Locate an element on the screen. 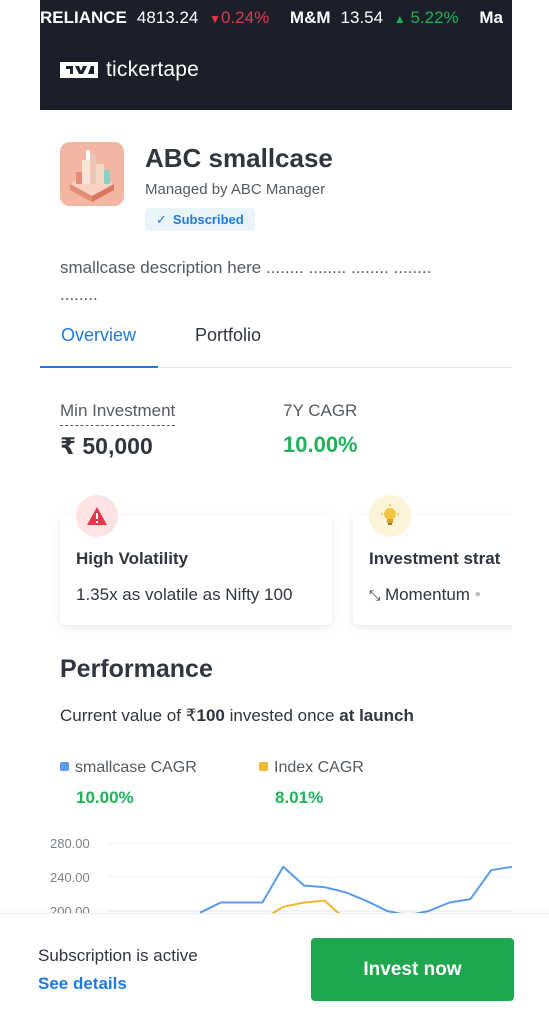 The image size is (549, 1024). card-title: Investment strat is located at coordinates (435, 558).